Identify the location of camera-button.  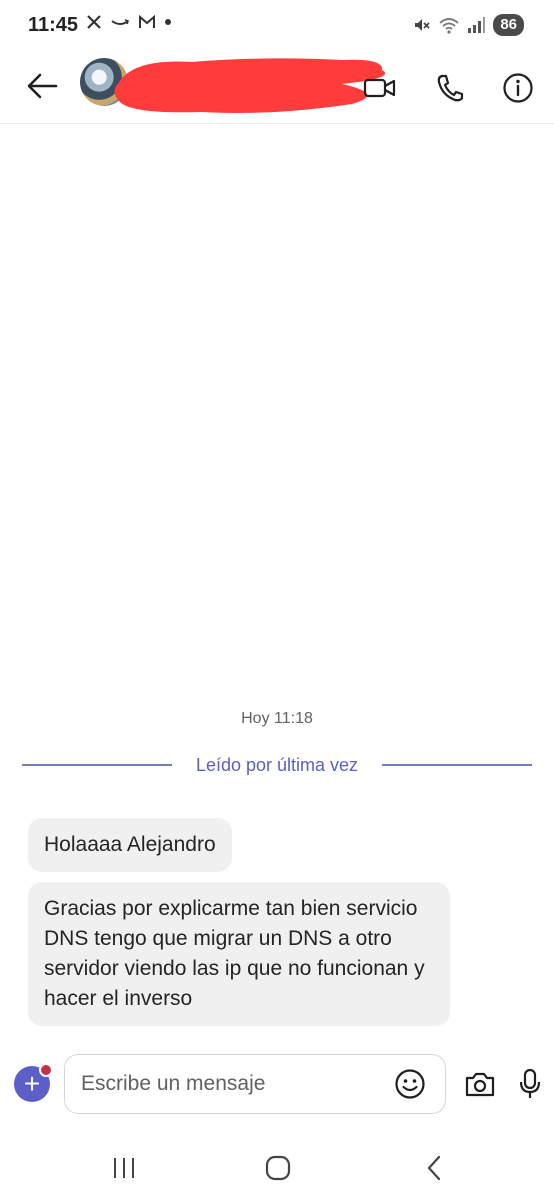
(480, 1084).